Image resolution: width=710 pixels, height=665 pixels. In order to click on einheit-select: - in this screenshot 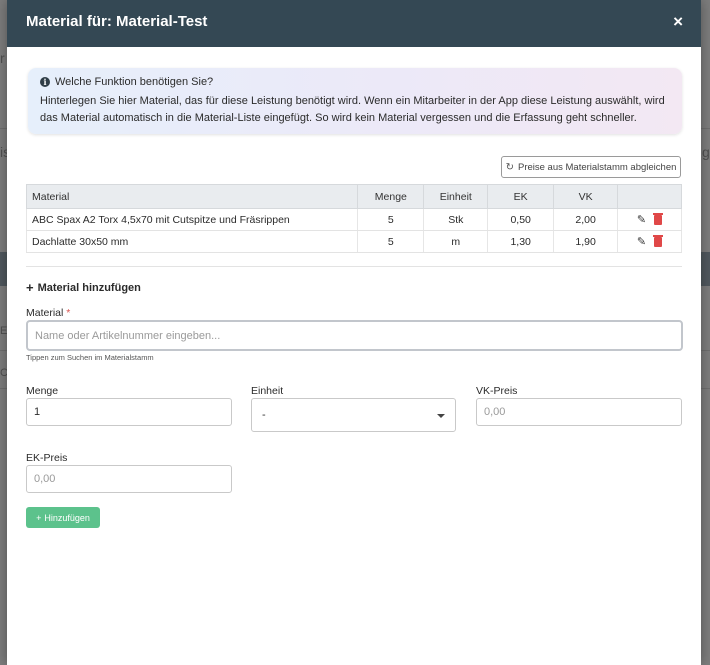, I will do `click(353, 415)`.